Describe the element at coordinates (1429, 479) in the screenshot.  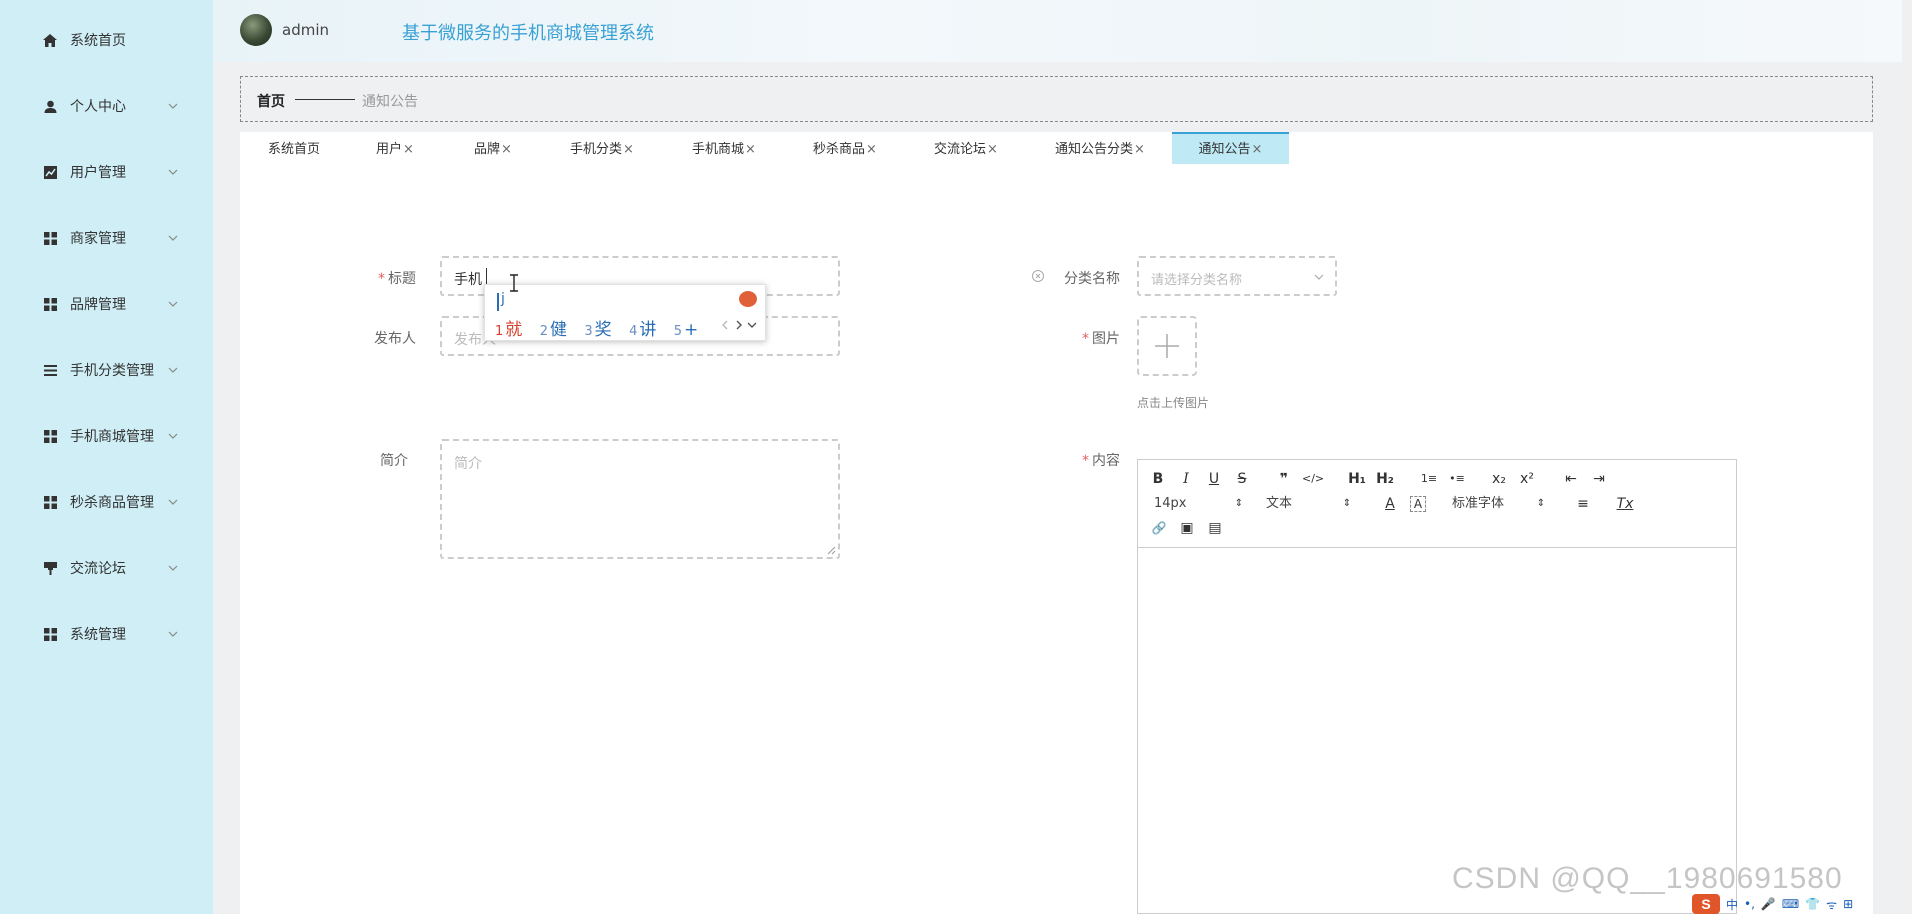
I see `ordered-list-button: 1≡` at that location.